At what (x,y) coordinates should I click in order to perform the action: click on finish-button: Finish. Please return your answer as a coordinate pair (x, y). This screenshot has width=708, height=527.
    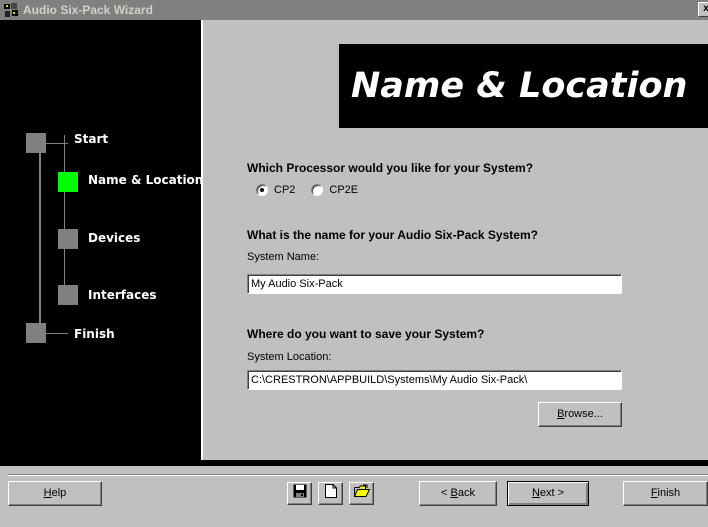
    Looking at the image, I should click on (665, 493).